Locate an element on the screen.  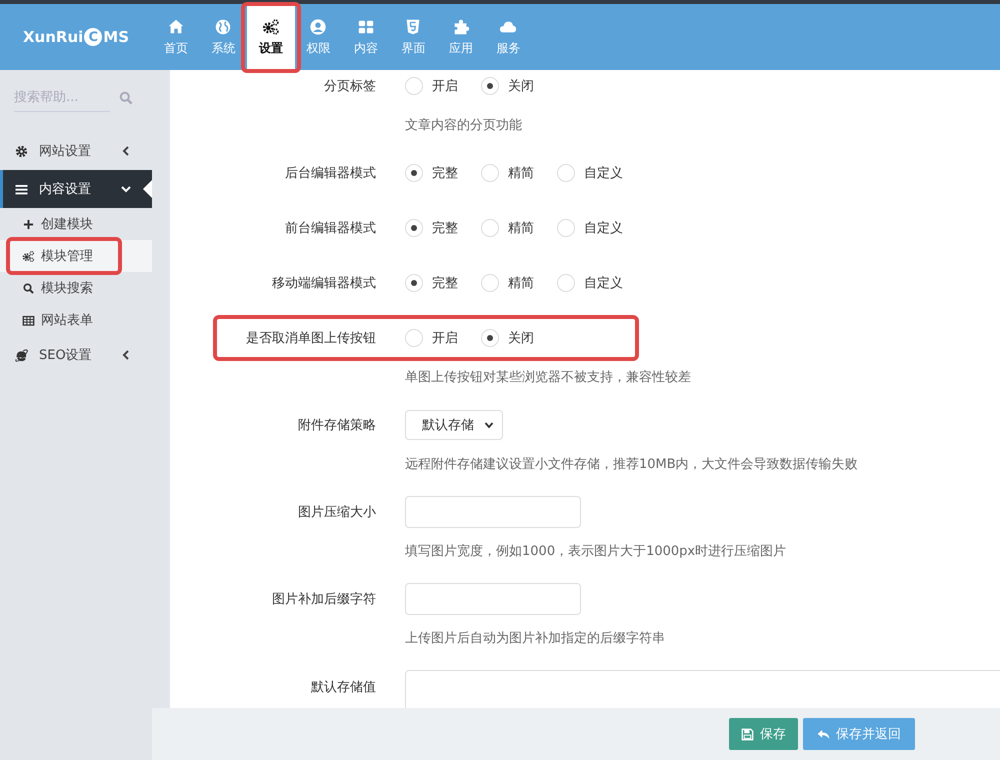
sidebar-subitem: 模块管理 is located at coordinates (76, 256).